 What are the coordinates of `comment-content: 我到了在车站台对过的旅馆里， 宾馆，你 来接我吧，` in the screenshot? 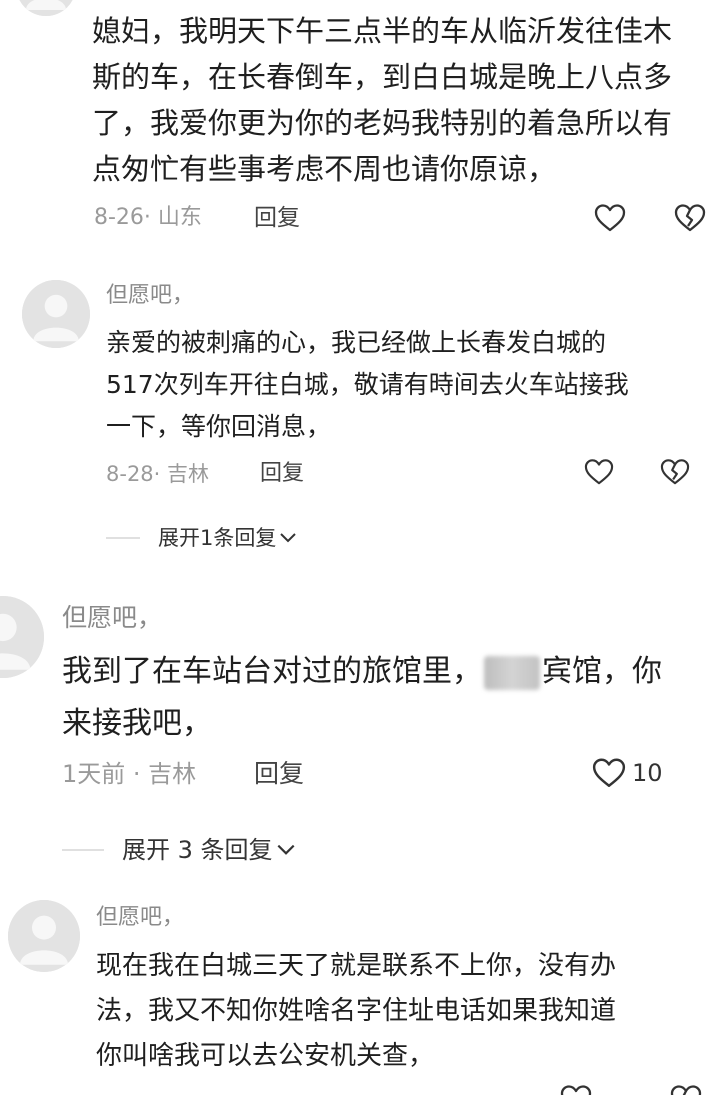 It's located at (362, 698).